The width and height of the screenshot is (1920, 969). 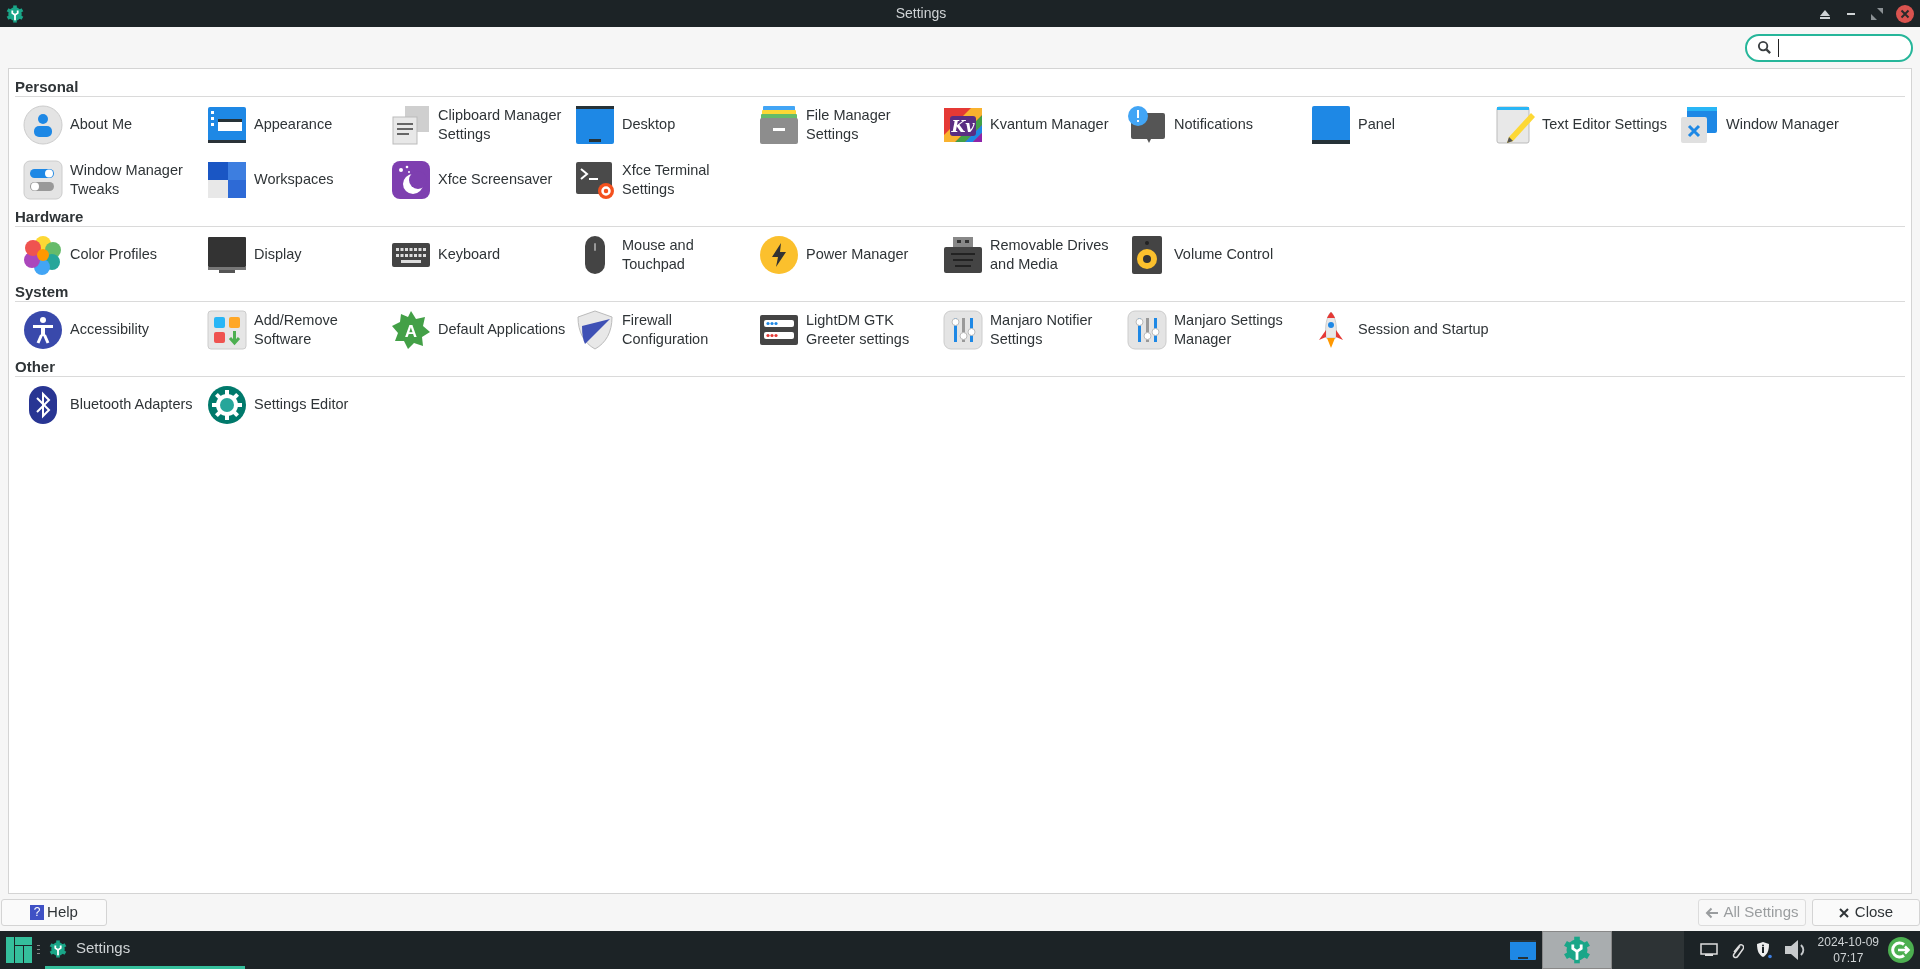 What do you see at coordinates (111, 179) in the screenshot?
I see `settings-item: Window Manager Tweaks` at bounding box center [111, 179].